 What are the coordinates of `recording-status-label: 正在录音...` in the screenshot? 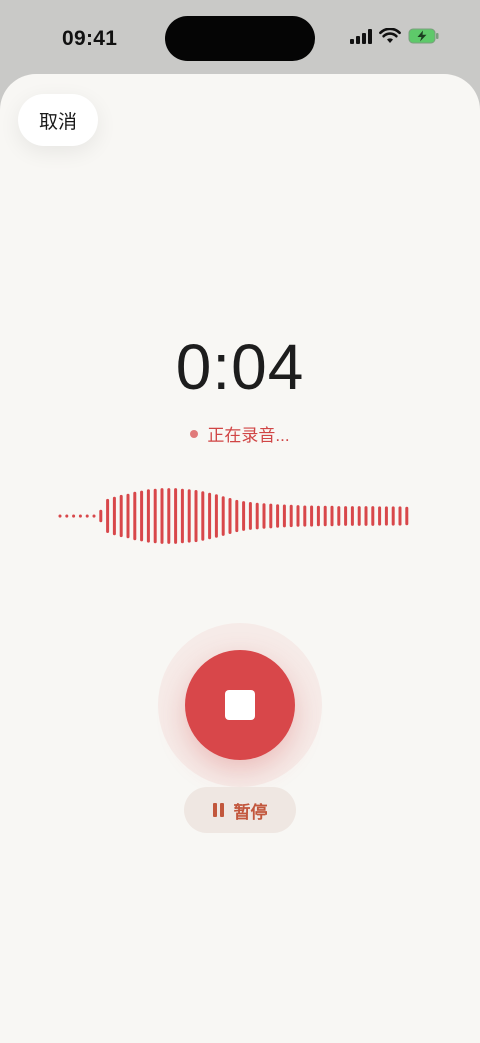 It's located at (248, 435).